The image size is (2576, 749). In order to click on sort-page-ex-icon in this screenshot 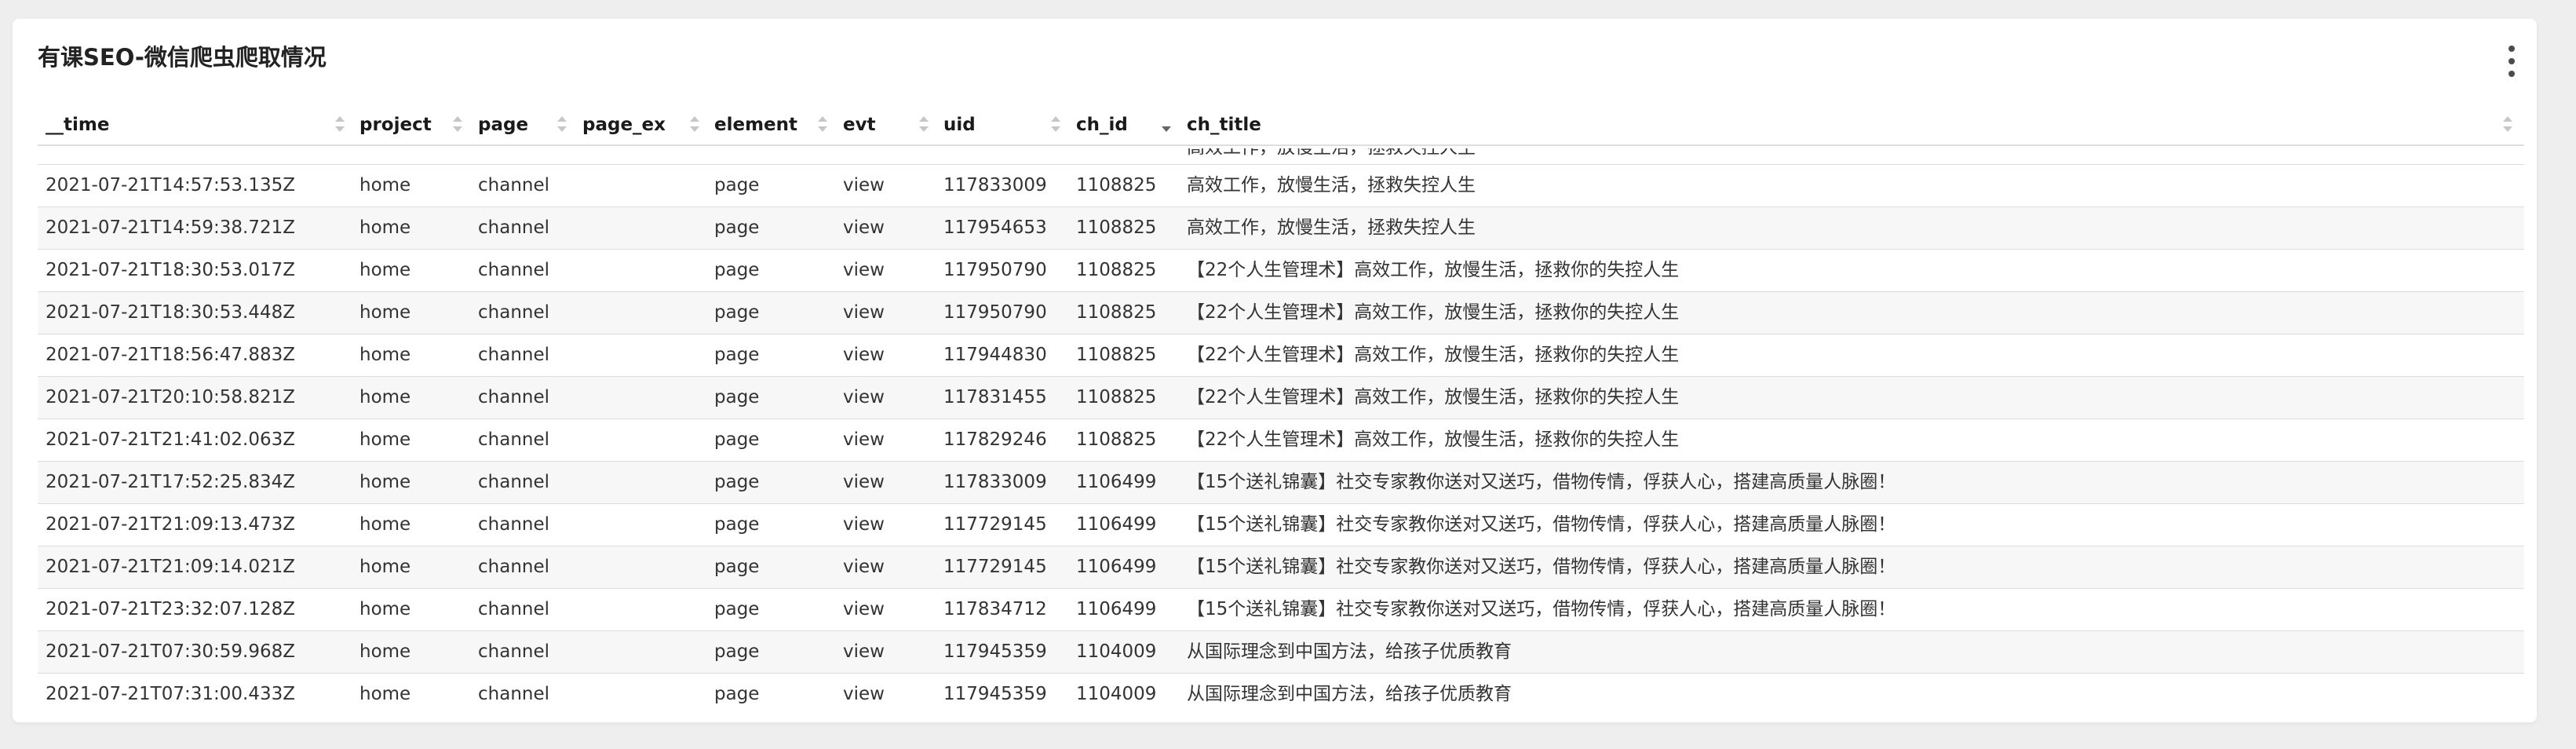, I will do `click(697, 124)`.